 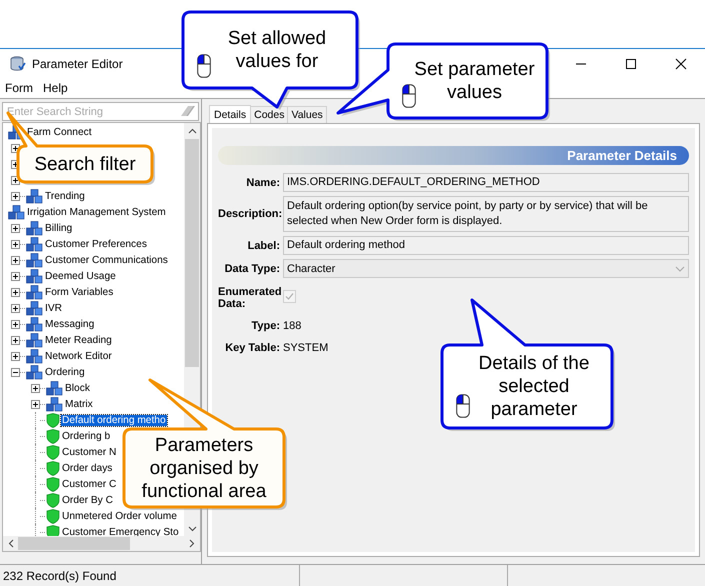 I want to click on window-title: Parameter Editor, so click(x=77, y=63).